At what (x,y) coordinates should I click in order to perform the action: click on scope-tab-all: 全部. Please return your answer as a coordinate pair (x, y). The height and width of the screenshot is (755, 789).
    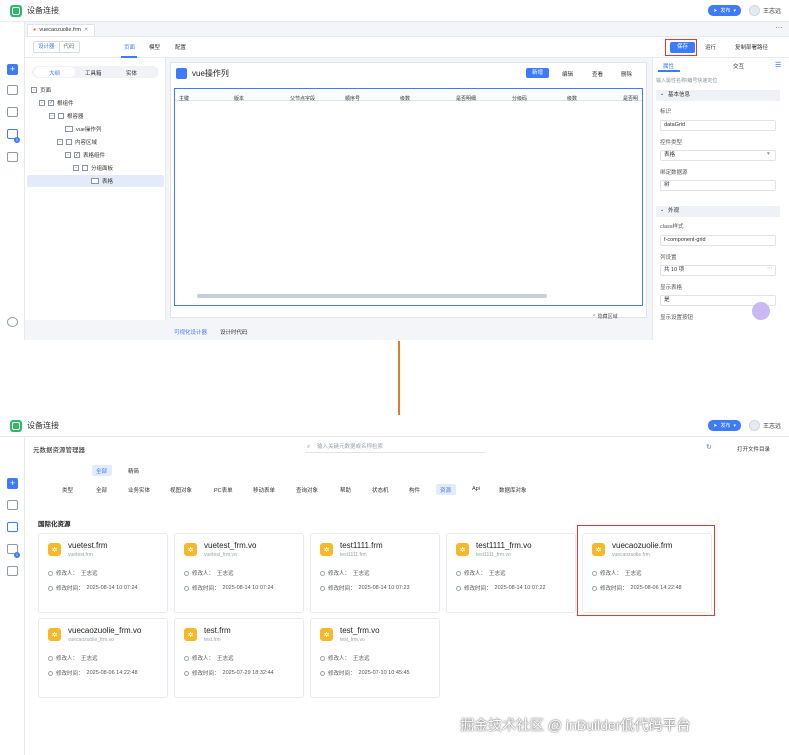
    Looking at the image, I should click on (101, 471).